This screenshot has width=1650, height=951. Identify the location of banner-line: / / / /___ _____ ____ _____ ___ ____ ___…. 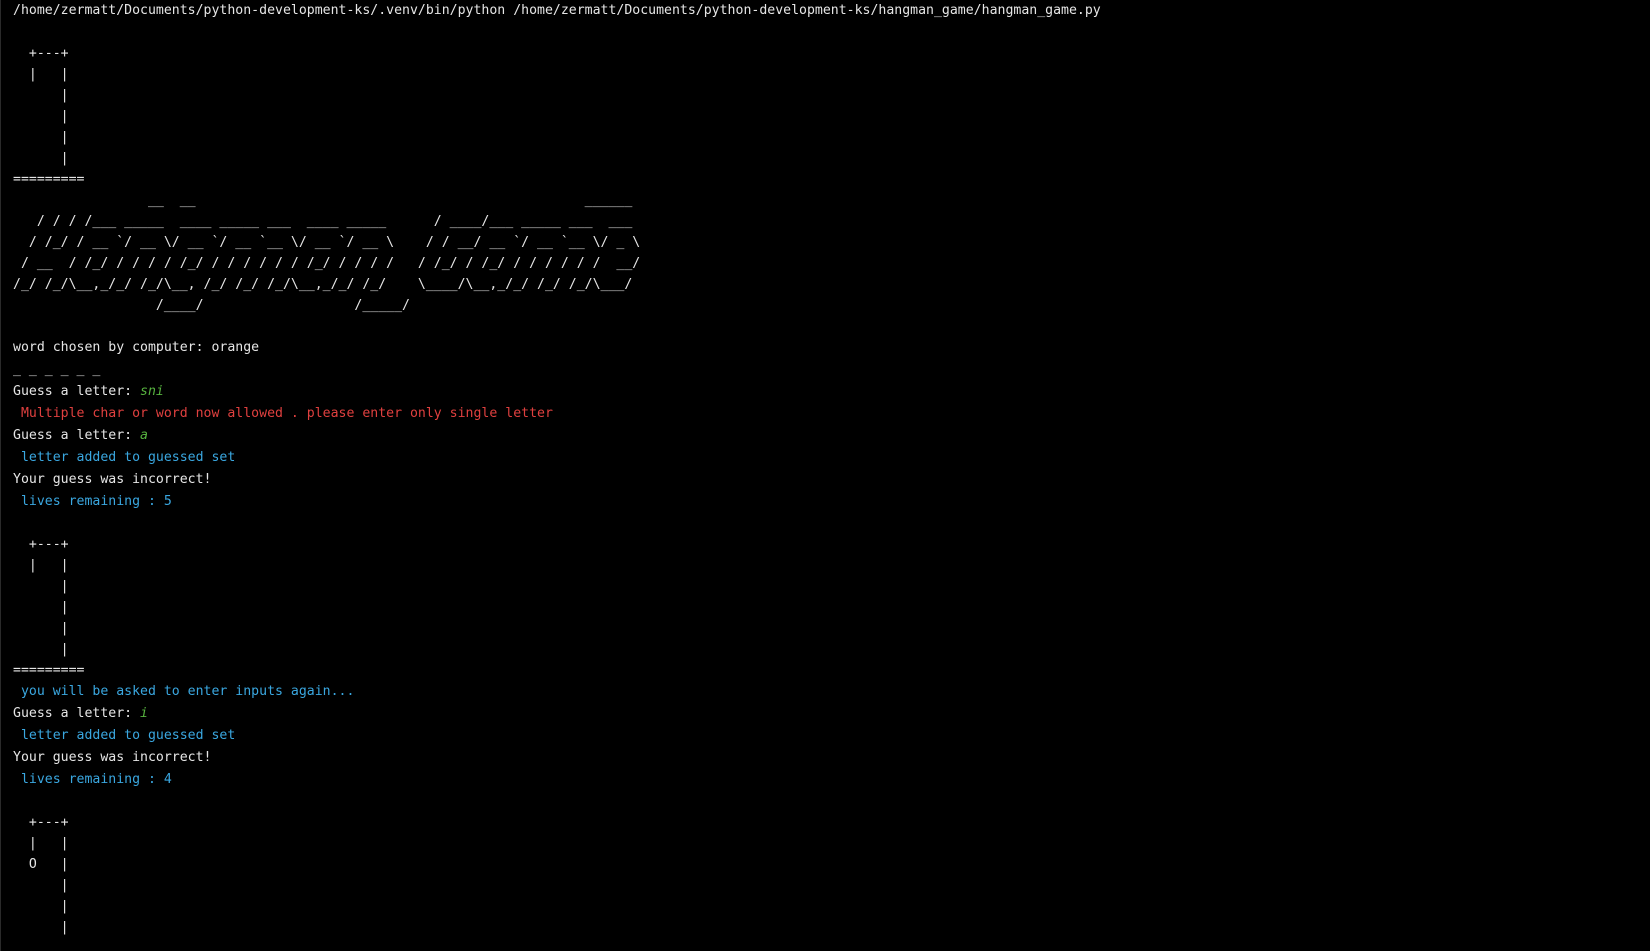
(323, 221).